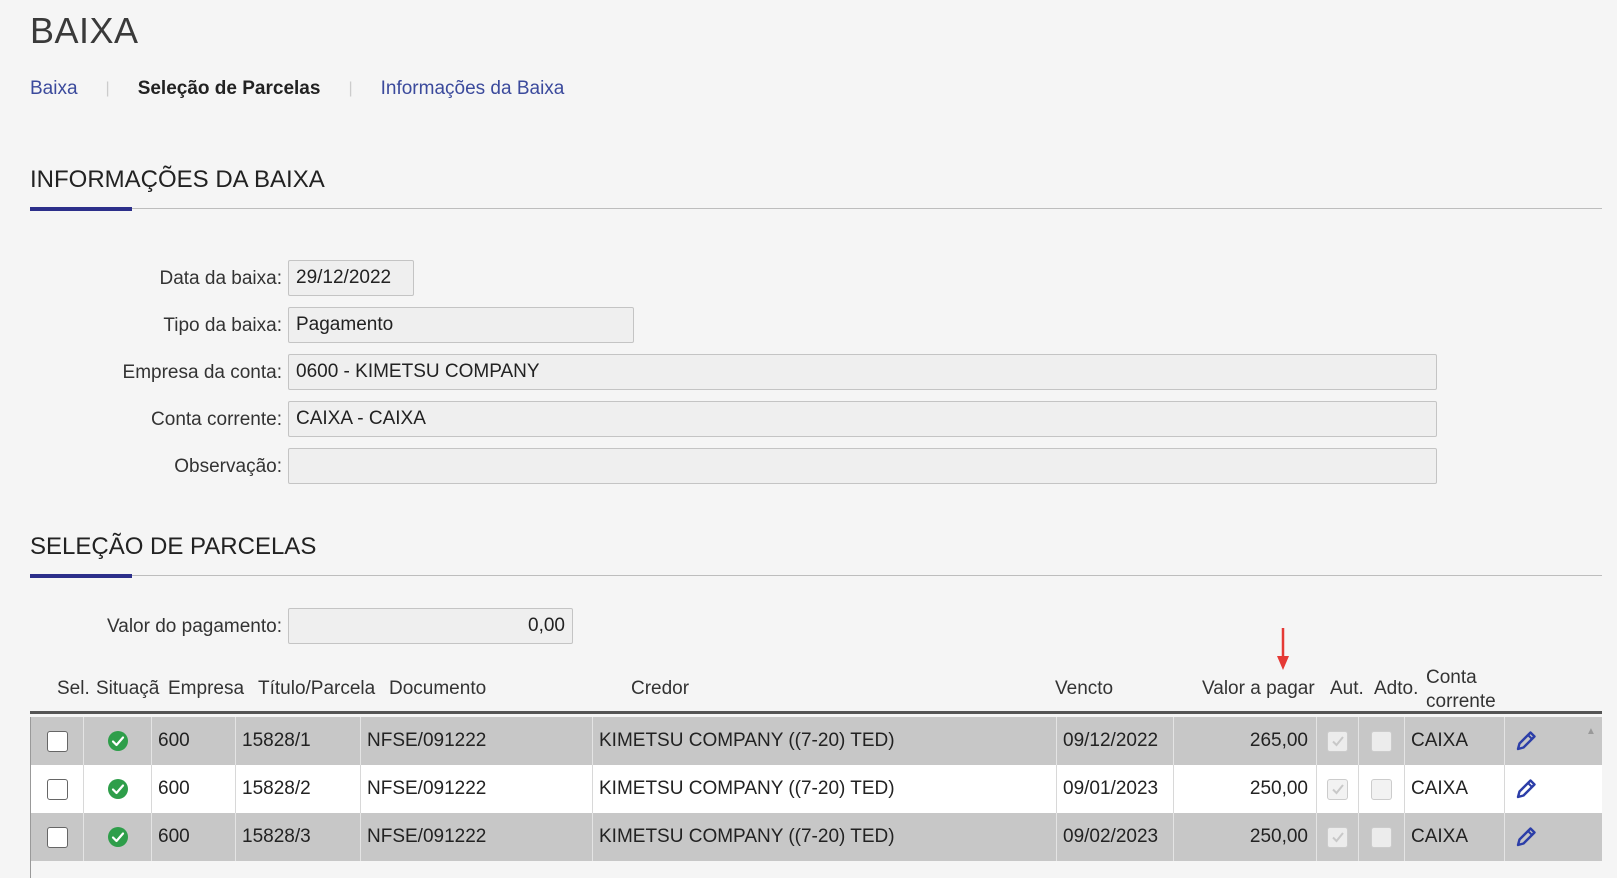 Image resolution: width=1617 pixels, height=878 pixels. What do you see at coordinates (1461, 701) in the screenshot?
I see `col-header-conta-line2: corrente` at bounding box center [1461, 701].